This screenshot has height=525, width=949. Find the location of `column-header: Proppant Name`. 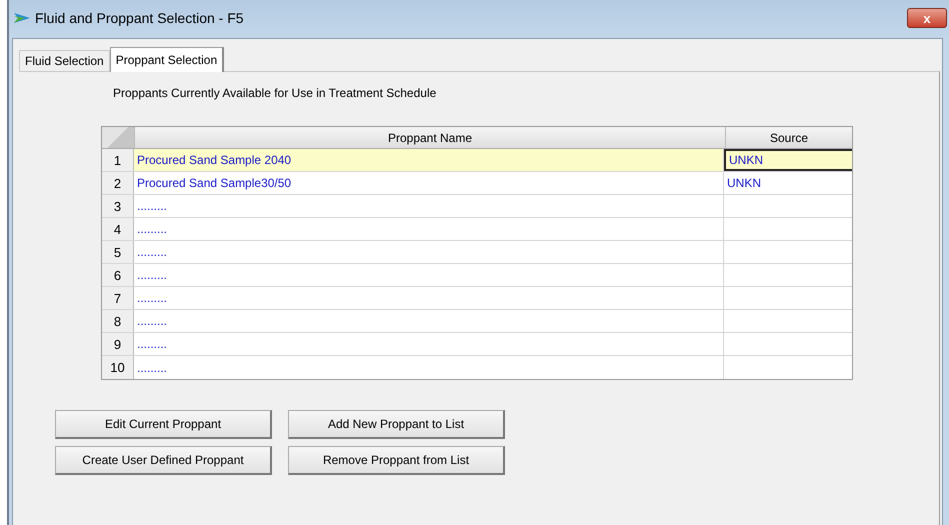

column-header: Proppant Name is located at coordinates (430, 137).